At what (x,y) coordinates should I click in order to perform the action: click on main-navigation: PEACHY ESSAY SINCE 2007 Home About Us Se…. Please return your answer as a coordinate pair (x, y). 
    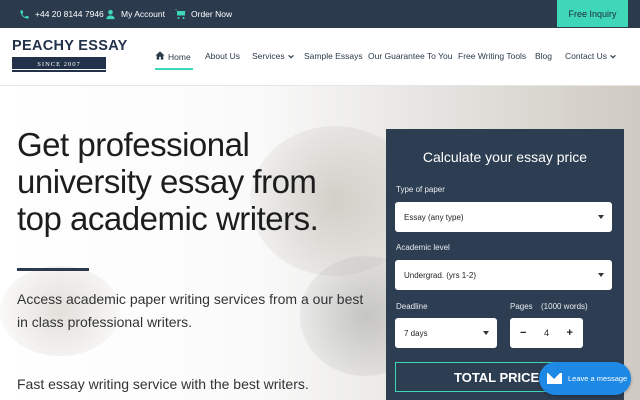
    Looking at the image, I should click on (320, 57).